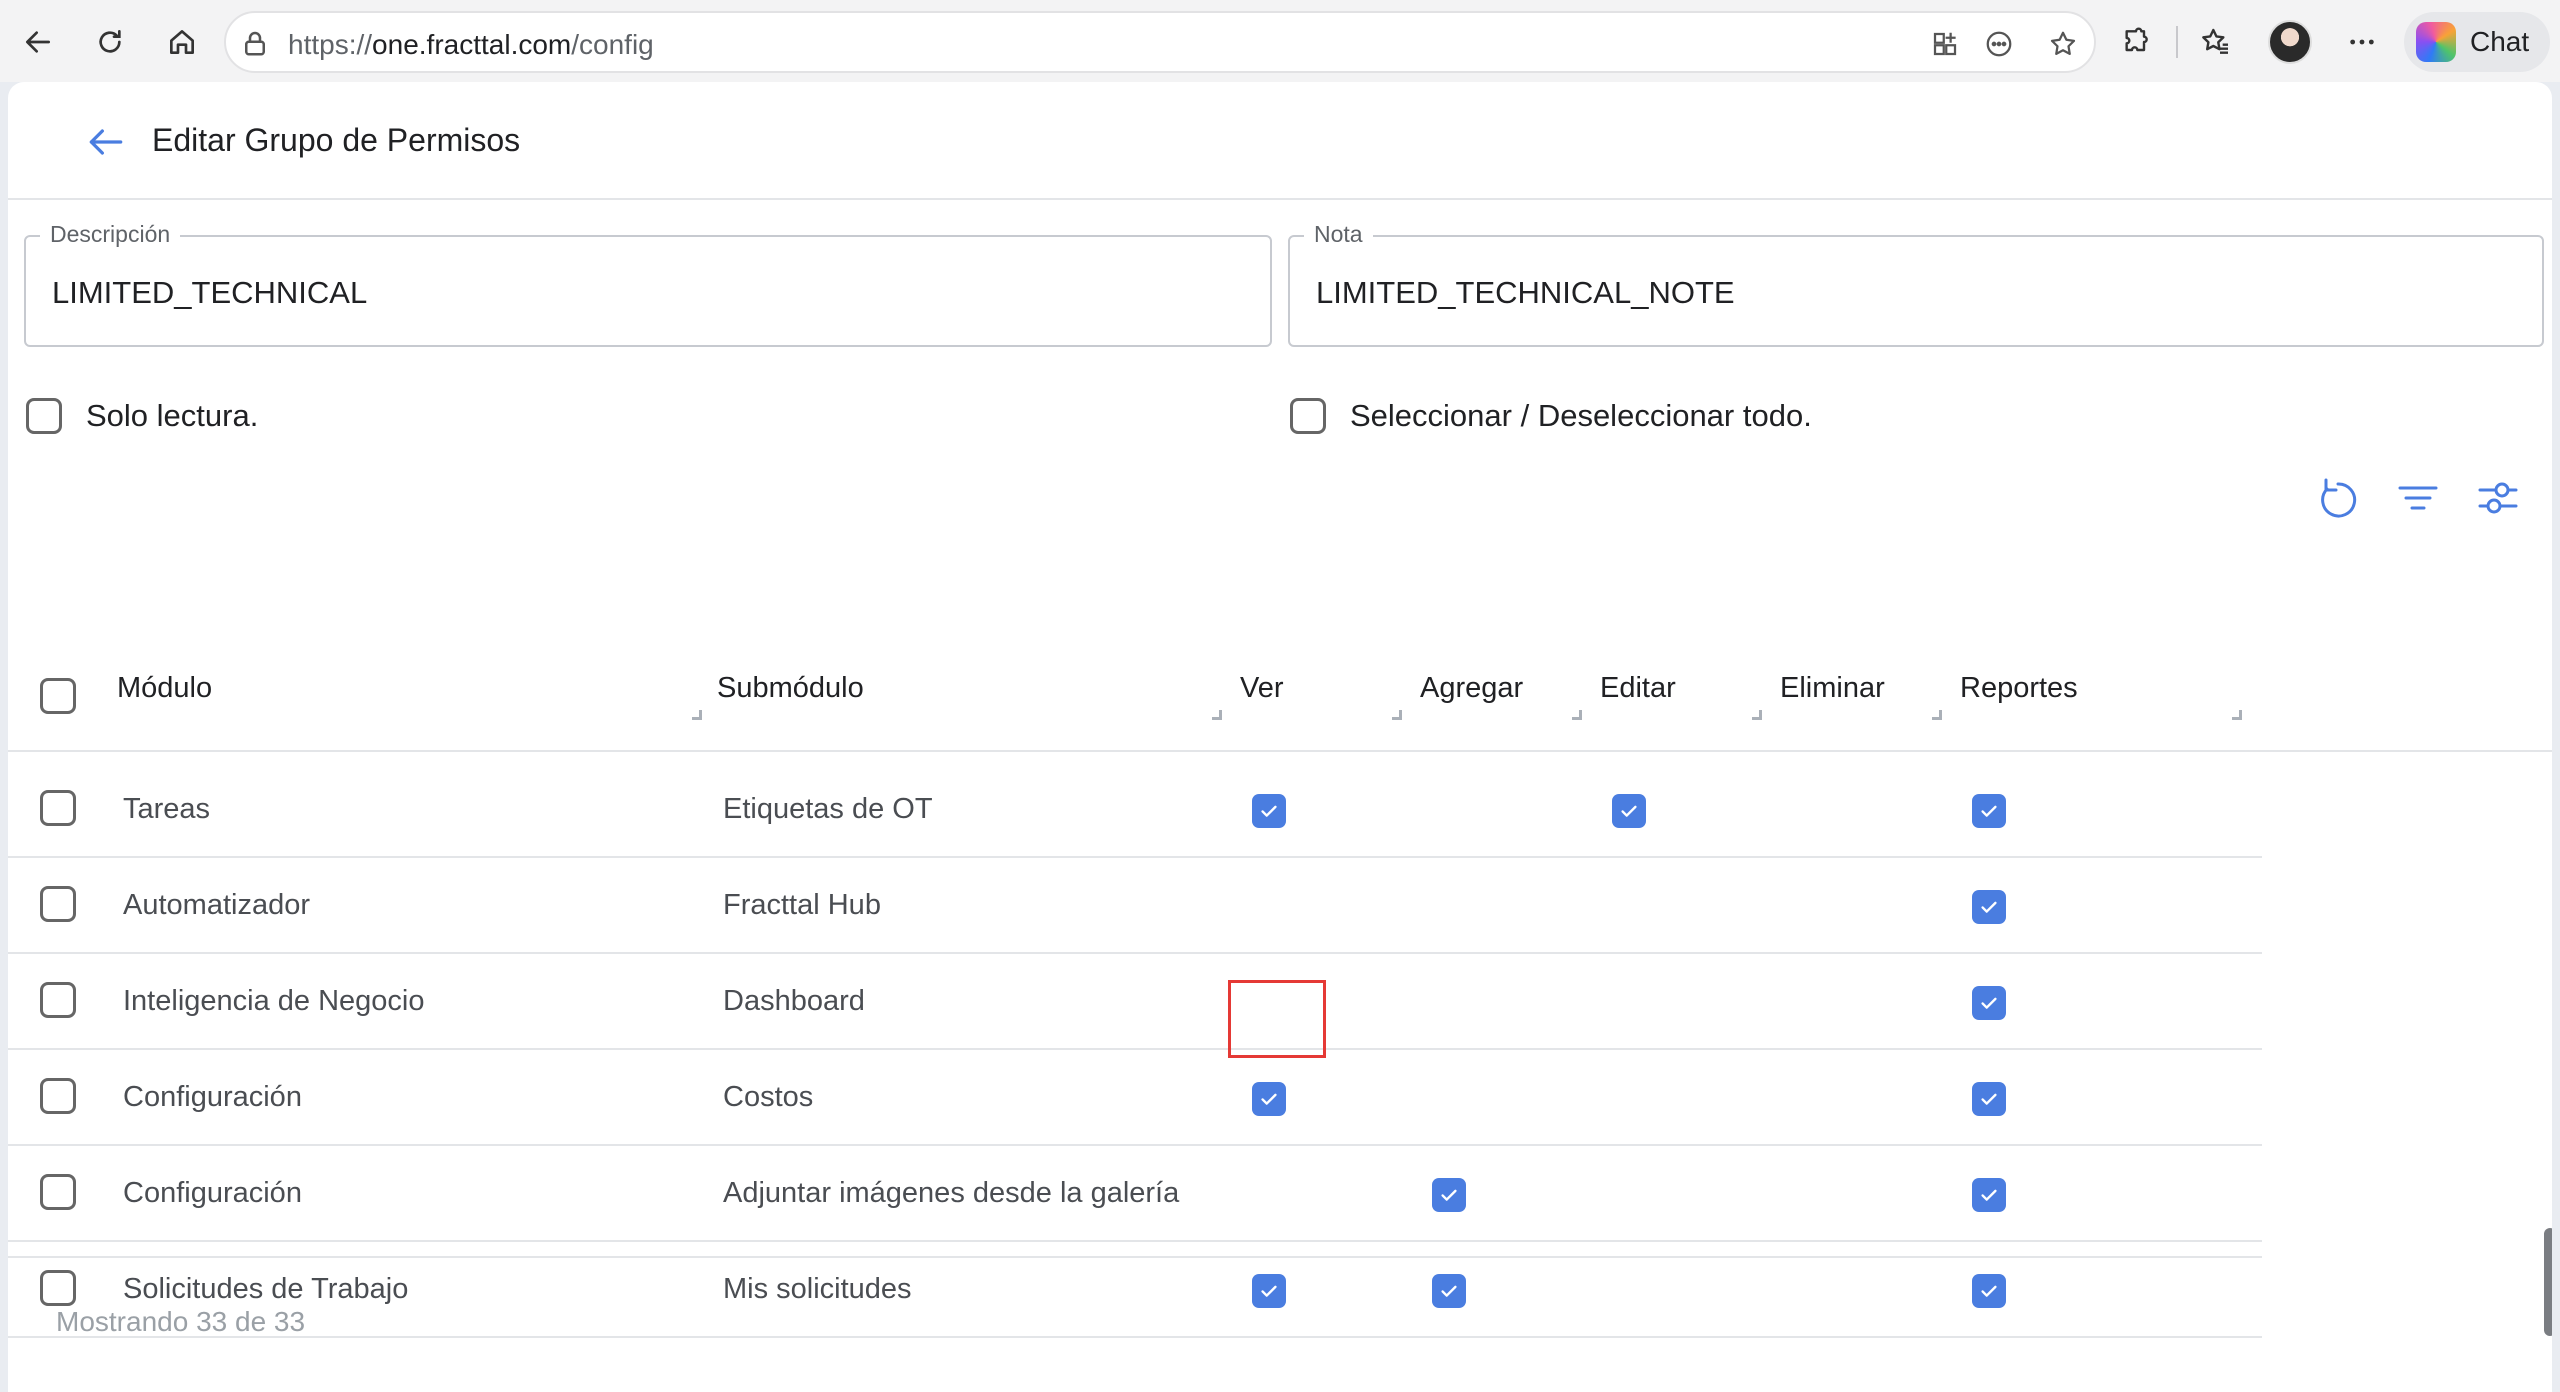 The height and width of the screenshot is (1392, 2560). What do you see at coordinates (1945, 44) in the screenshot?
I see `apps-icon` at bounding box center [1945, 44].